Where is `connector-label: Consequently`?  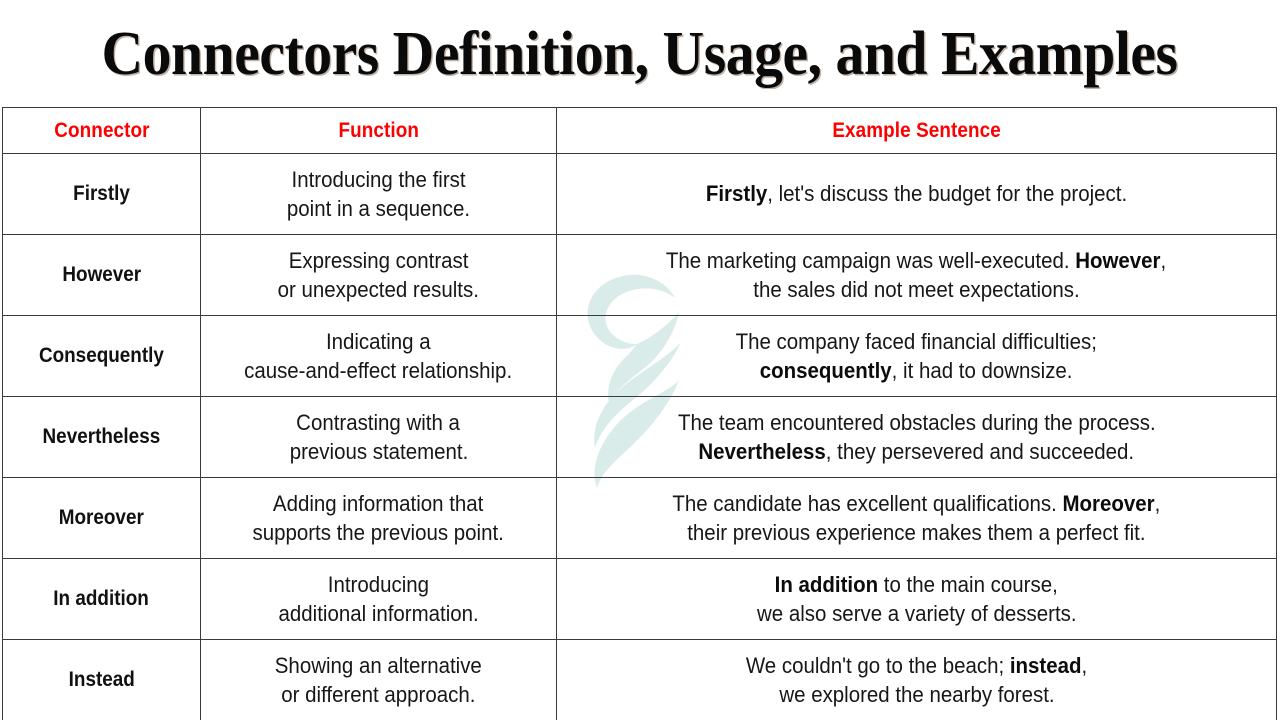
connector-label: Consequently is located at coordinates (101, 355).